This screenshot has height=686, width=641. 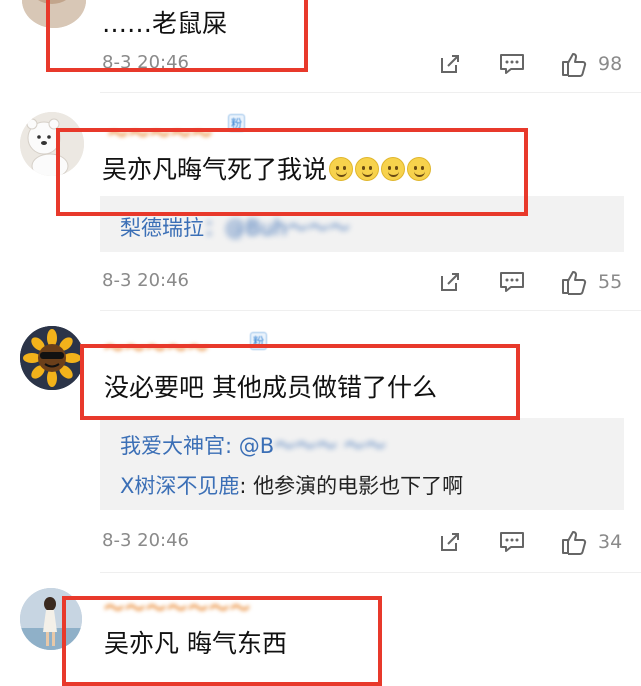 I want to click on avatar, so click(x=52, y=358).